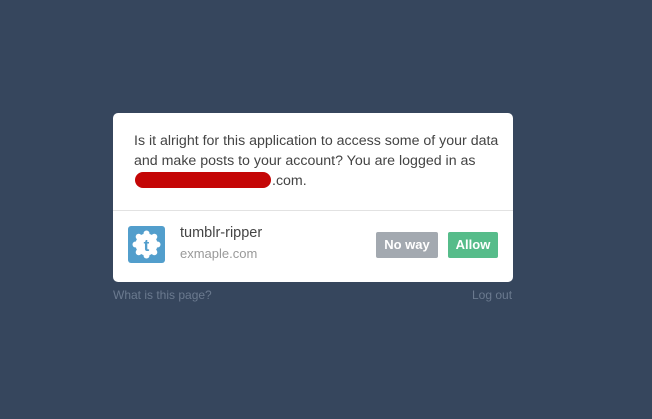 The width and height of the screenshot is (652, 419). I want to click on what-is-this-page-link: What is this page?, so click(162, 295).